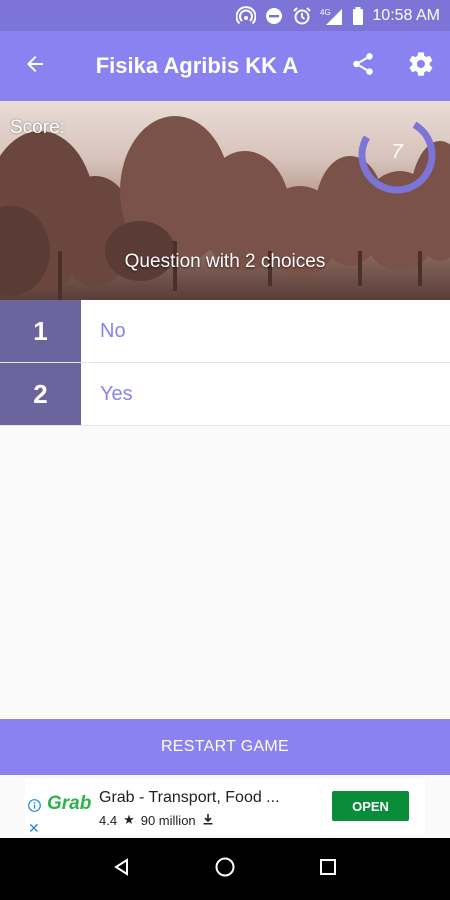 This screenshot has width=450, height=900. What do you see at coordinates (34, 805) in the screenshot?
I see `ad-info-icon` at bounding box center [34, 805].